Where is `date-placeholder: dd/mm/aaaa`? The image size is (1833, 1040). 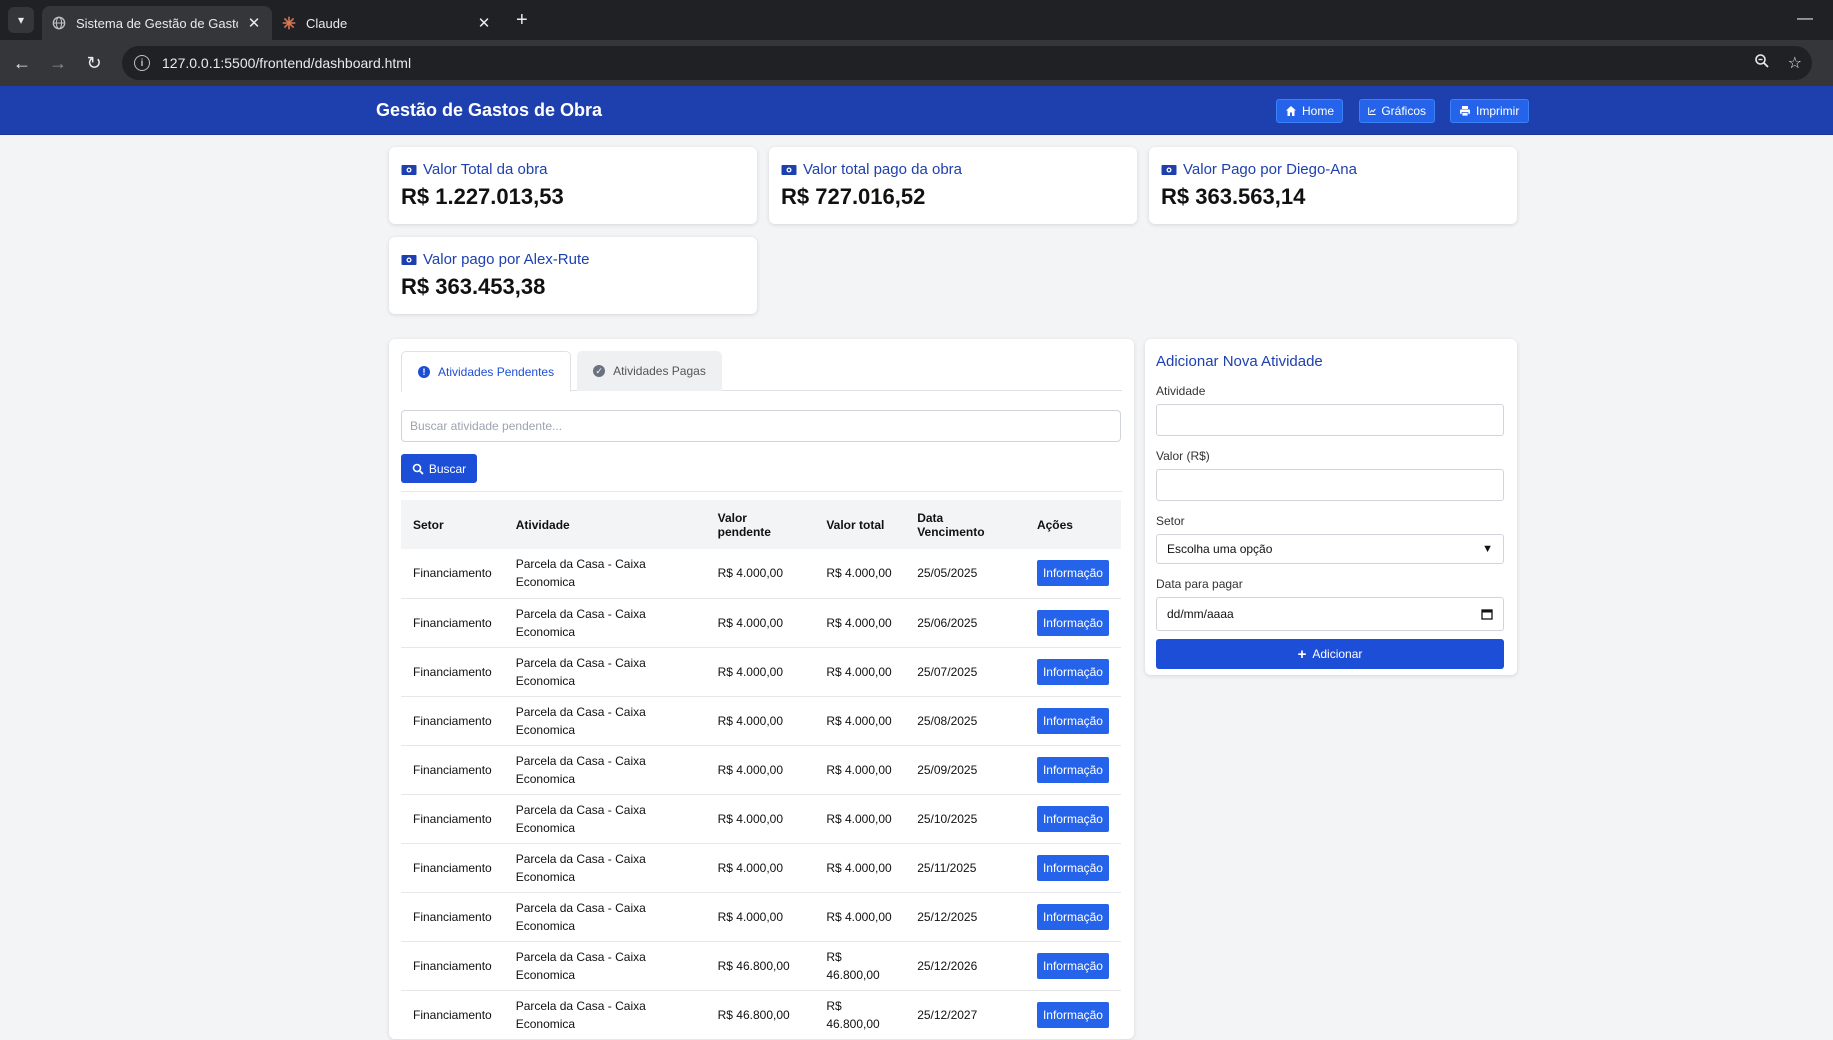
date-placeholder: dd/mm/aaaa is located at coordinates (1200, 614).